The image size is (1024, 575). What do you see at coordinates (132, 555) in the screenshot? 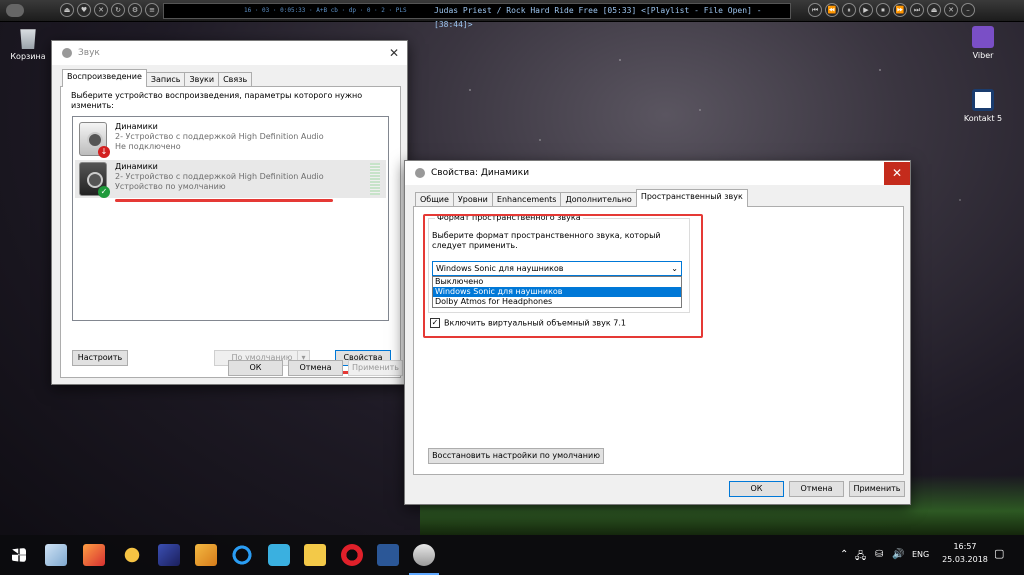
I see `media-app-icon` at bounding box center [132, 555].